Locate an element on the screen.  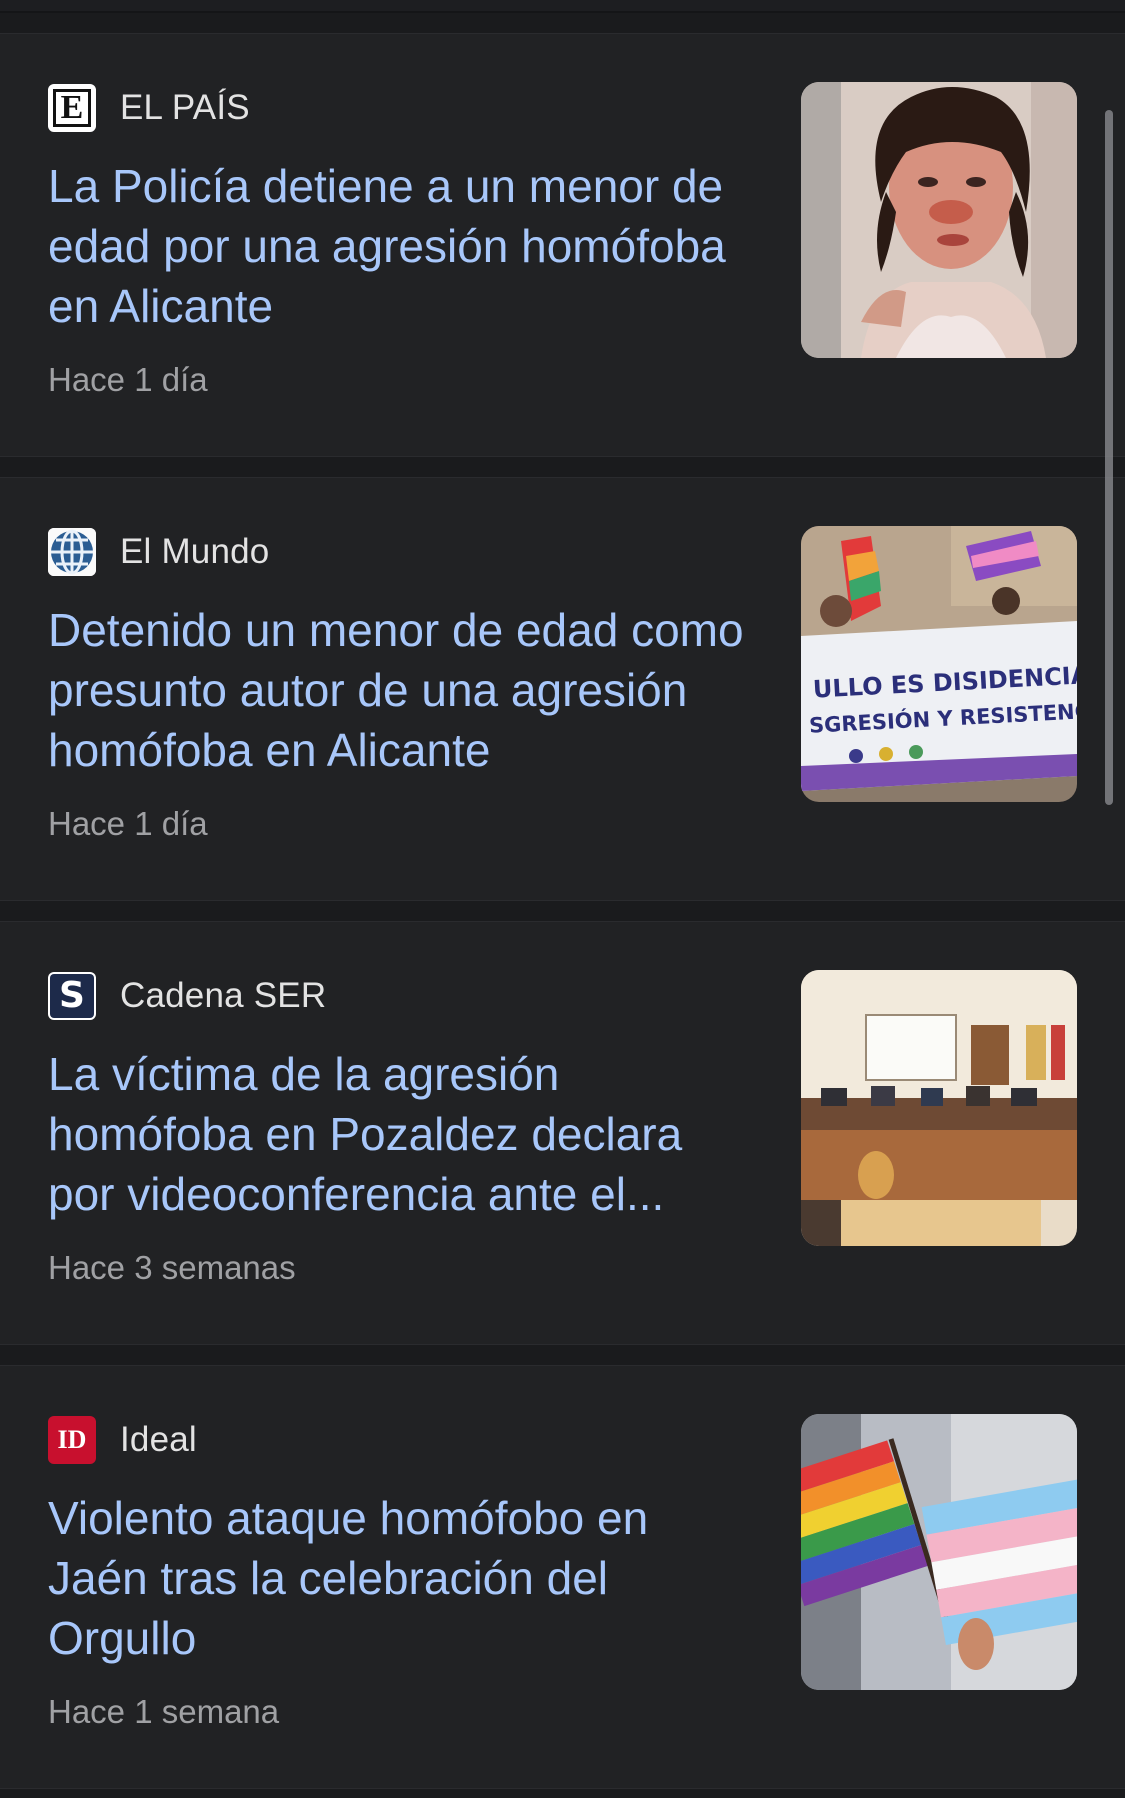
source-name: Cadena SER is located at coordinates (223, 995).